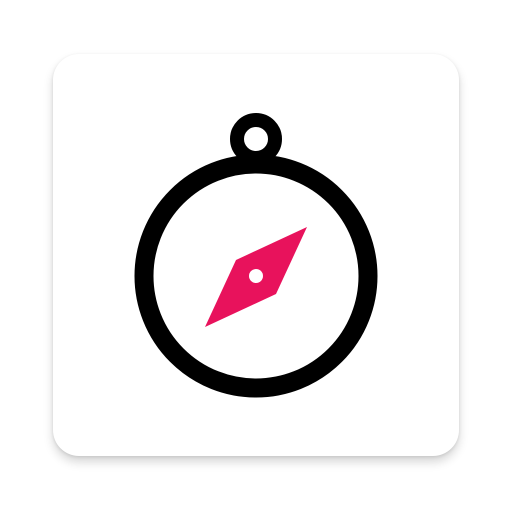 This screenshot has width=512, height=512. Describe the element at coordinates (256, 276) in the screenshot. I see `compass-pivot` at that location.